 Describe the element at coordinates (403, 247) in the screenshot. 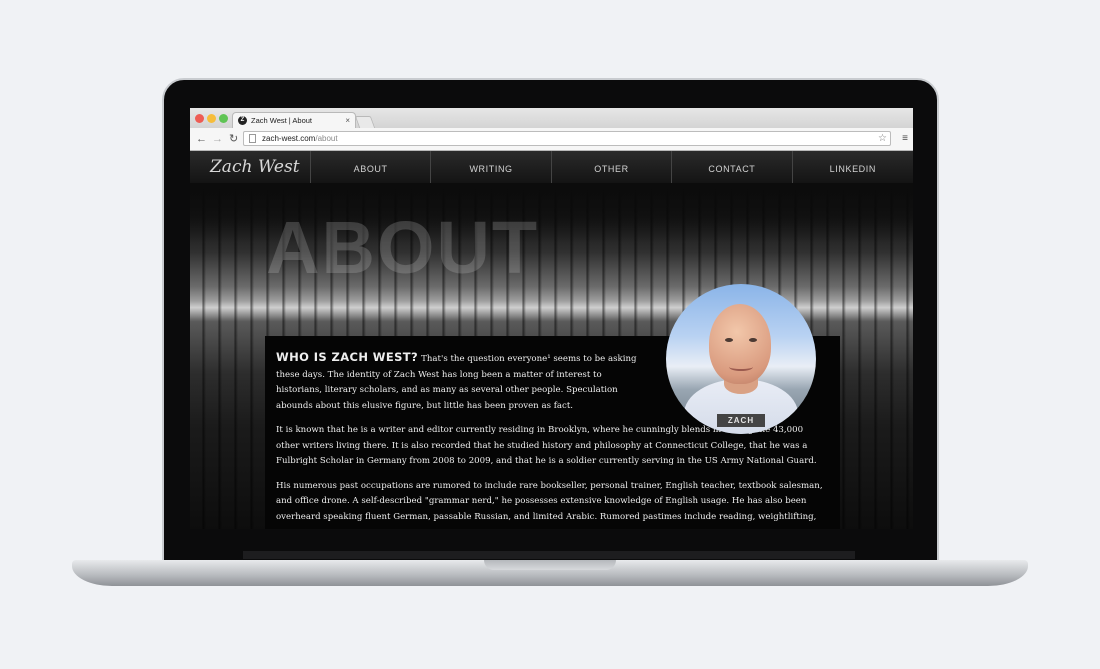

I see `page-title: ABOUT` at that location.